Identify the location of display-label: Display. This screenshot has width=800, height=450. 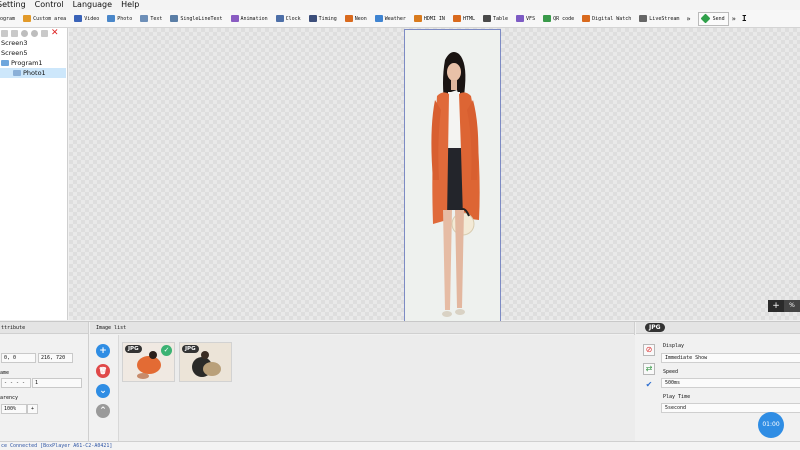
(674, 346).